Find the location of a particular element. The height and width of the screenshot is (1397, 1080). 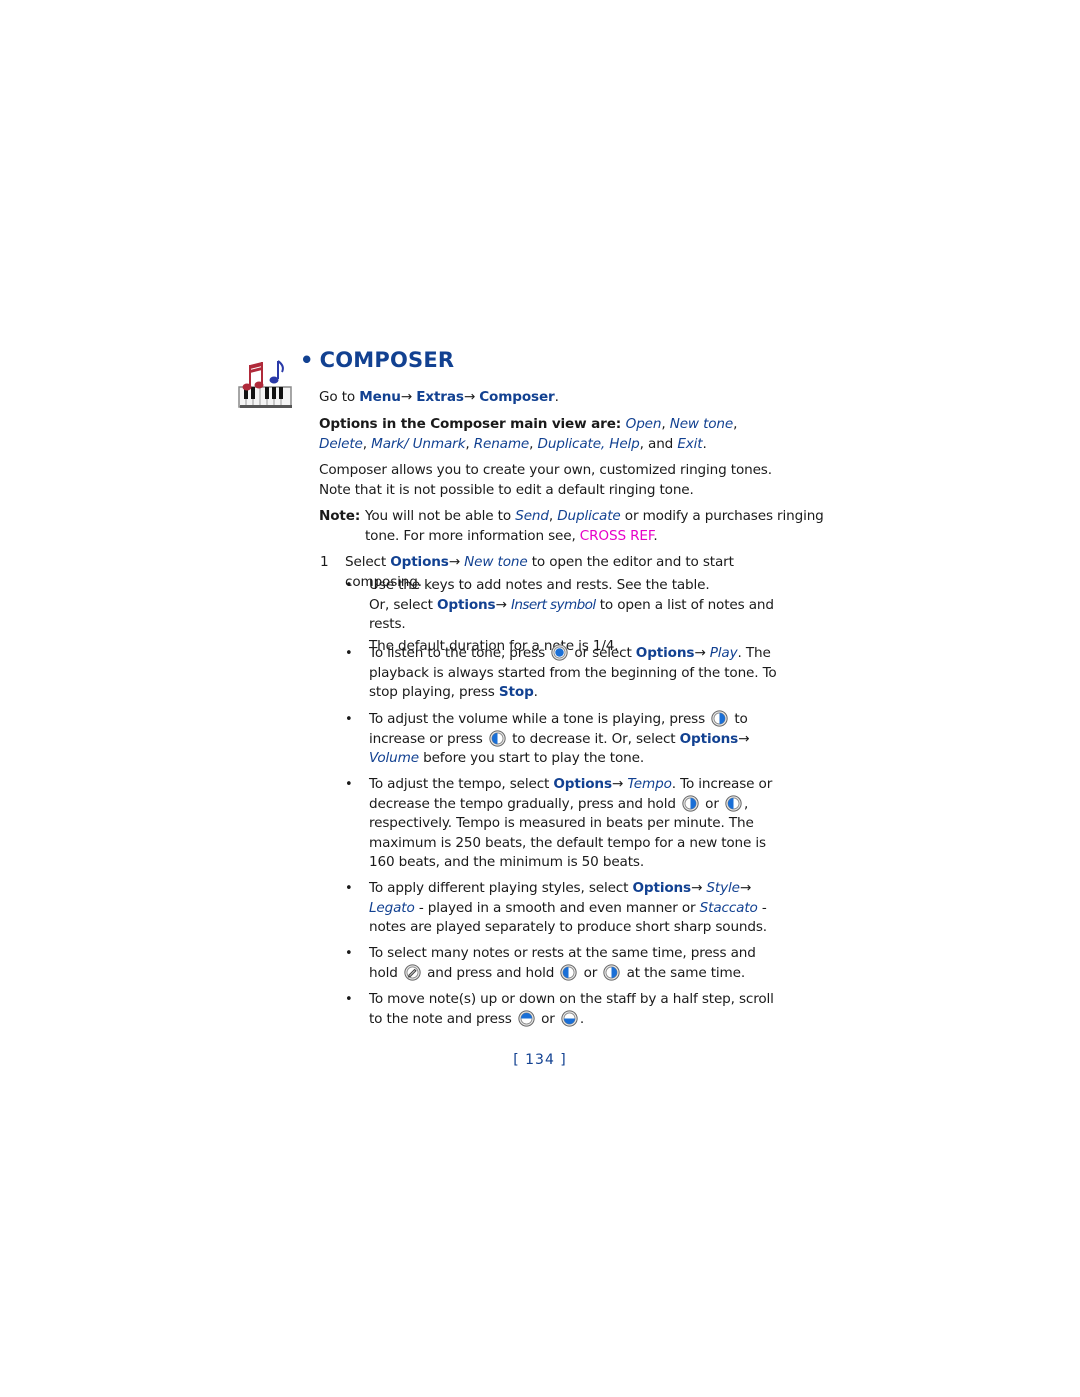

edit-pencil-key-icon is located at coordinates (412, 972).